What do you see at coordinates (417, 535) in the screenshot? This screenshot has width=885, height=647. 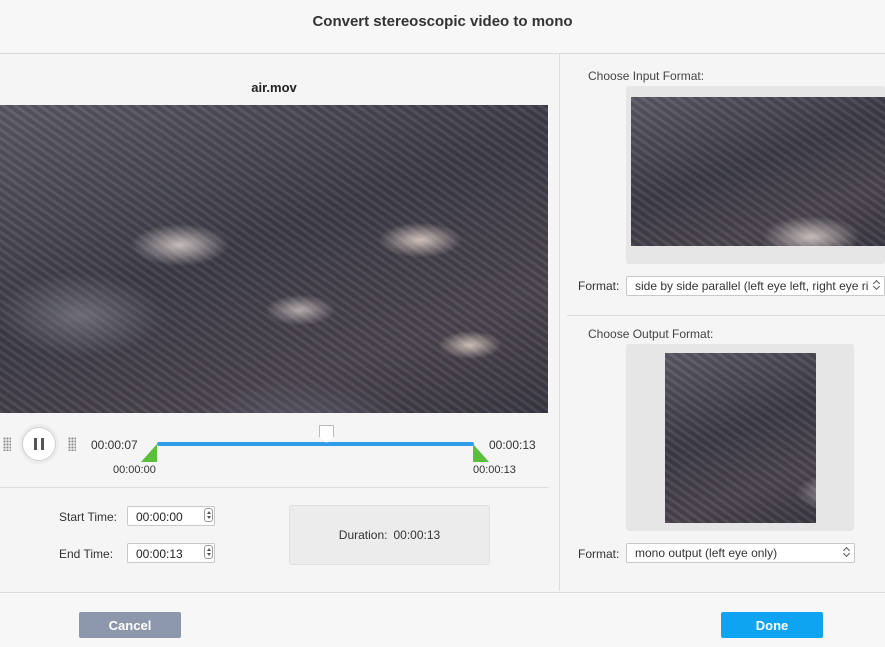 I see `duration-value: 00:00:13` at bounding box center [417, 535].